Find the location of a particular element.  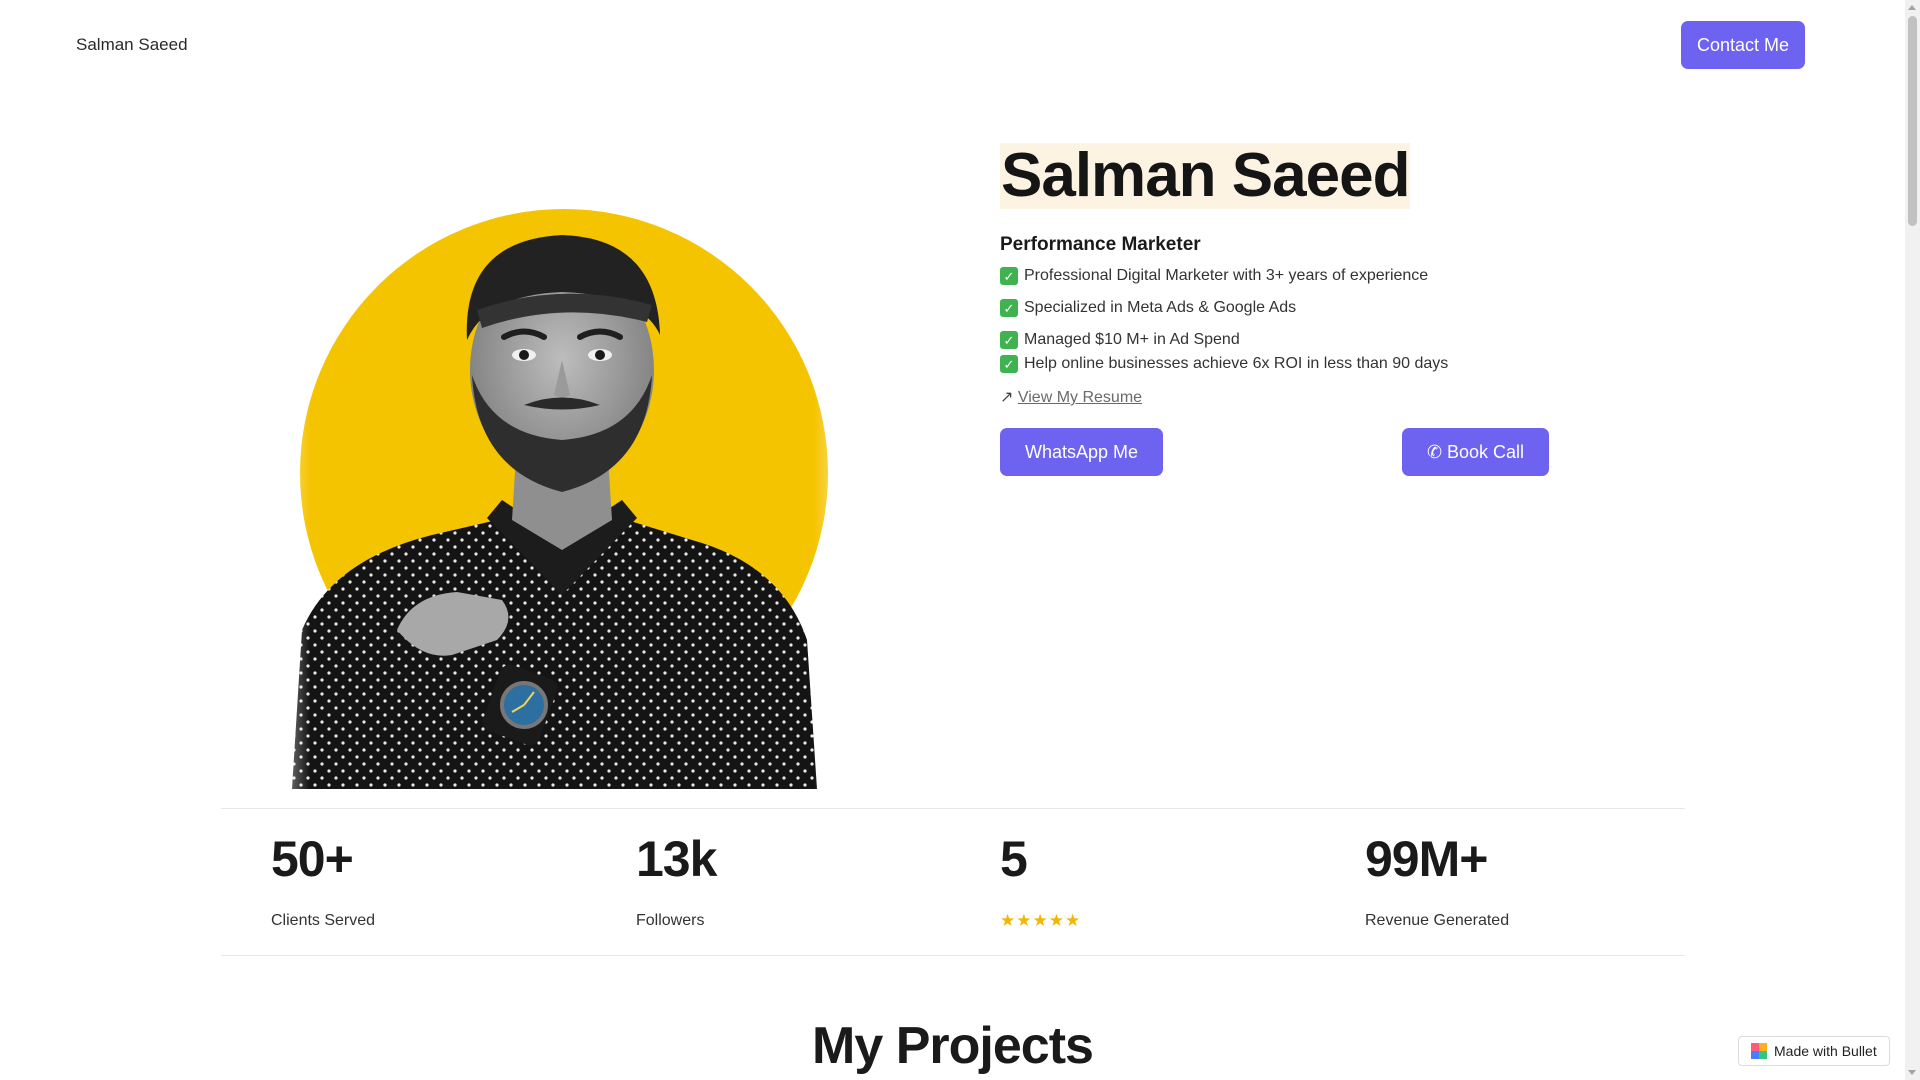

stats-divider-bottom is located at coordinates (953, 955).